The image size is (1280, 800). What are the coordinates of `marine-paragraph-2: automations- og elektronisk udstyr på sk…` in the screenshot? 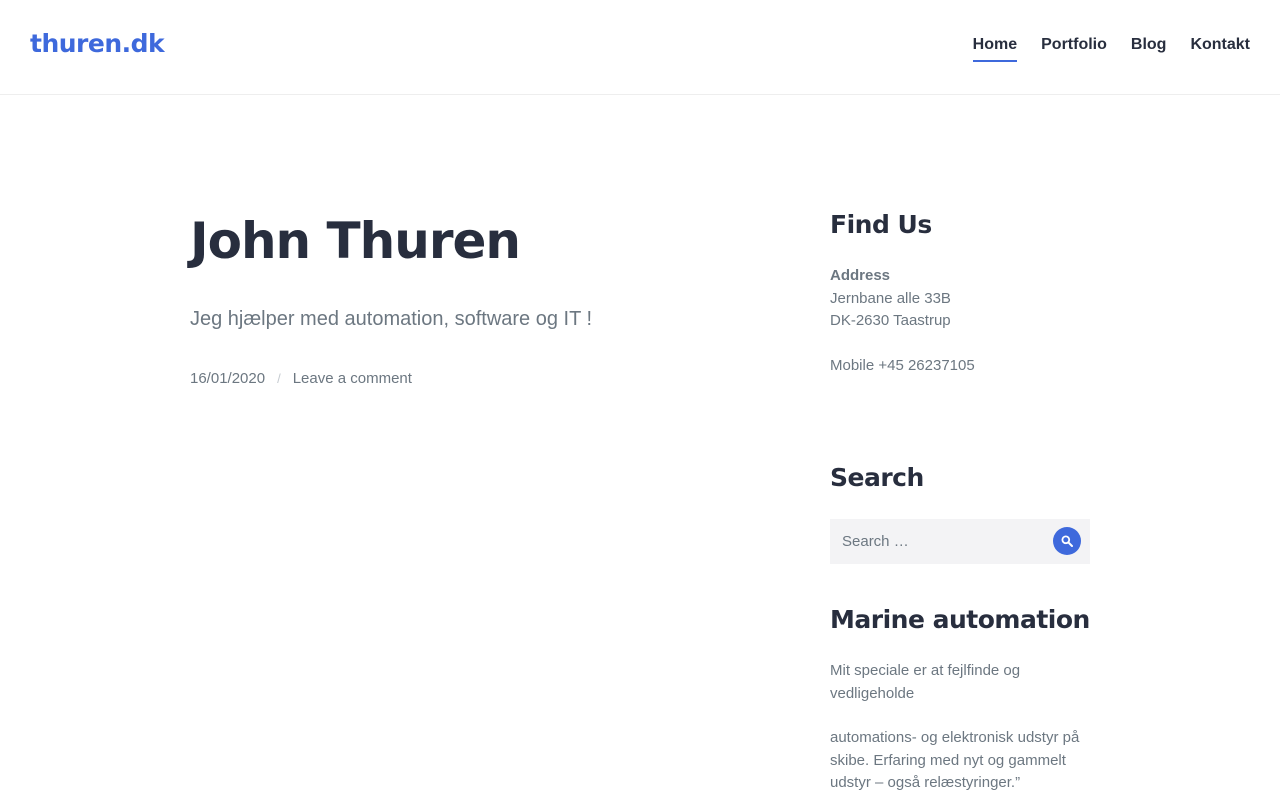 It's located at (955, 760).